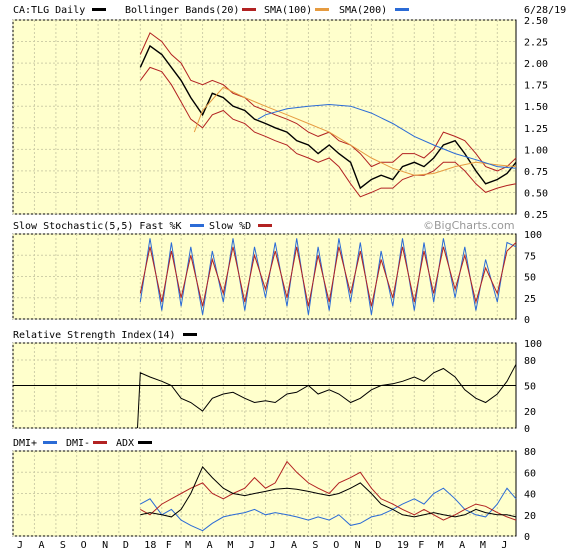  What do you see at coordinates (530, 278) in the screenshot?
I see `stochastic-y-tick-label: 50` at bounding box center [530, 278].